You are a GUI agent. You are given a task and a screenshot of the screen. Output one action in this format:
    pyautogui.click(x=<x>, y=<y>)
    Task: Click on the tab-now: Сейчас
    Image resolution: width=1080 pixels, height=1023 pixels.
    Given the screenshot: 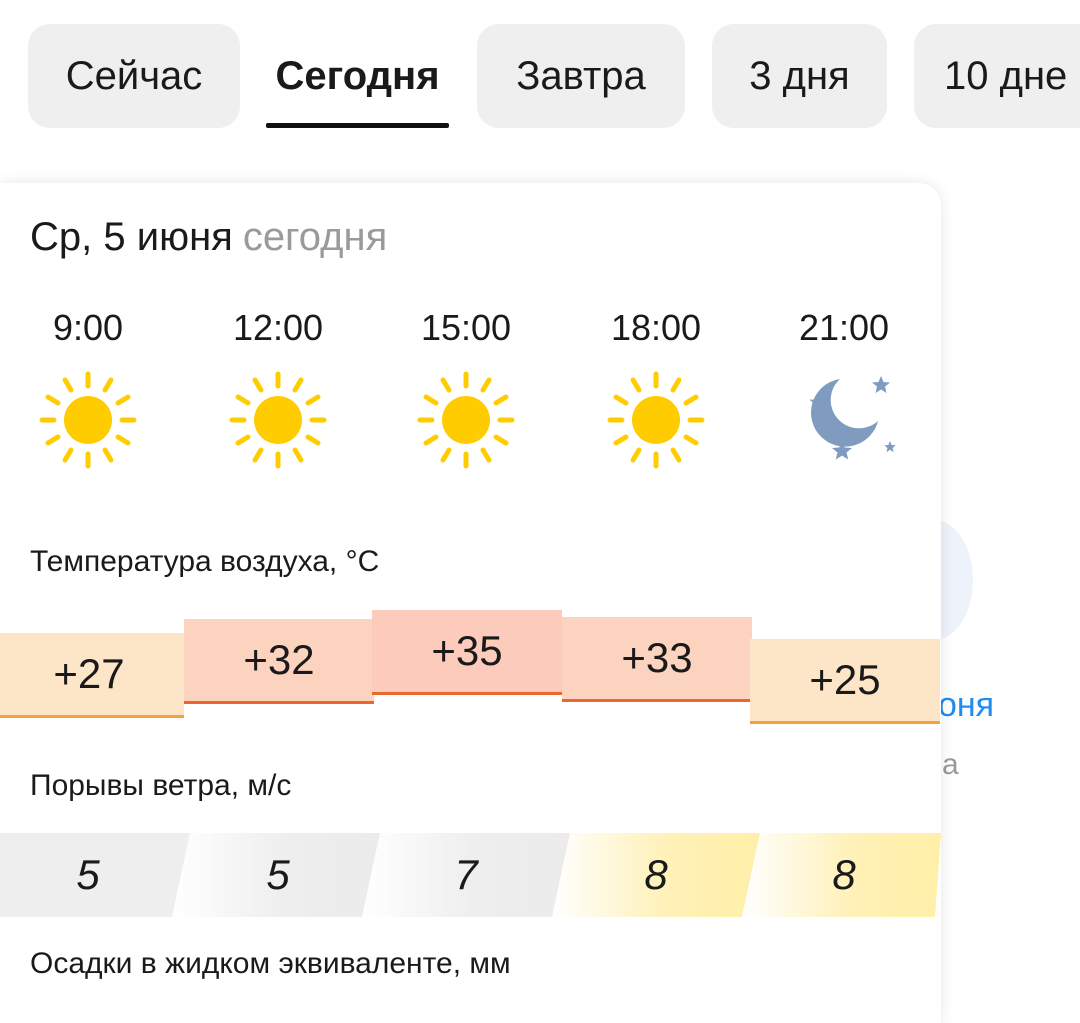 What is the action you would take?
    pyautogui.click(x=134, y=76)
    